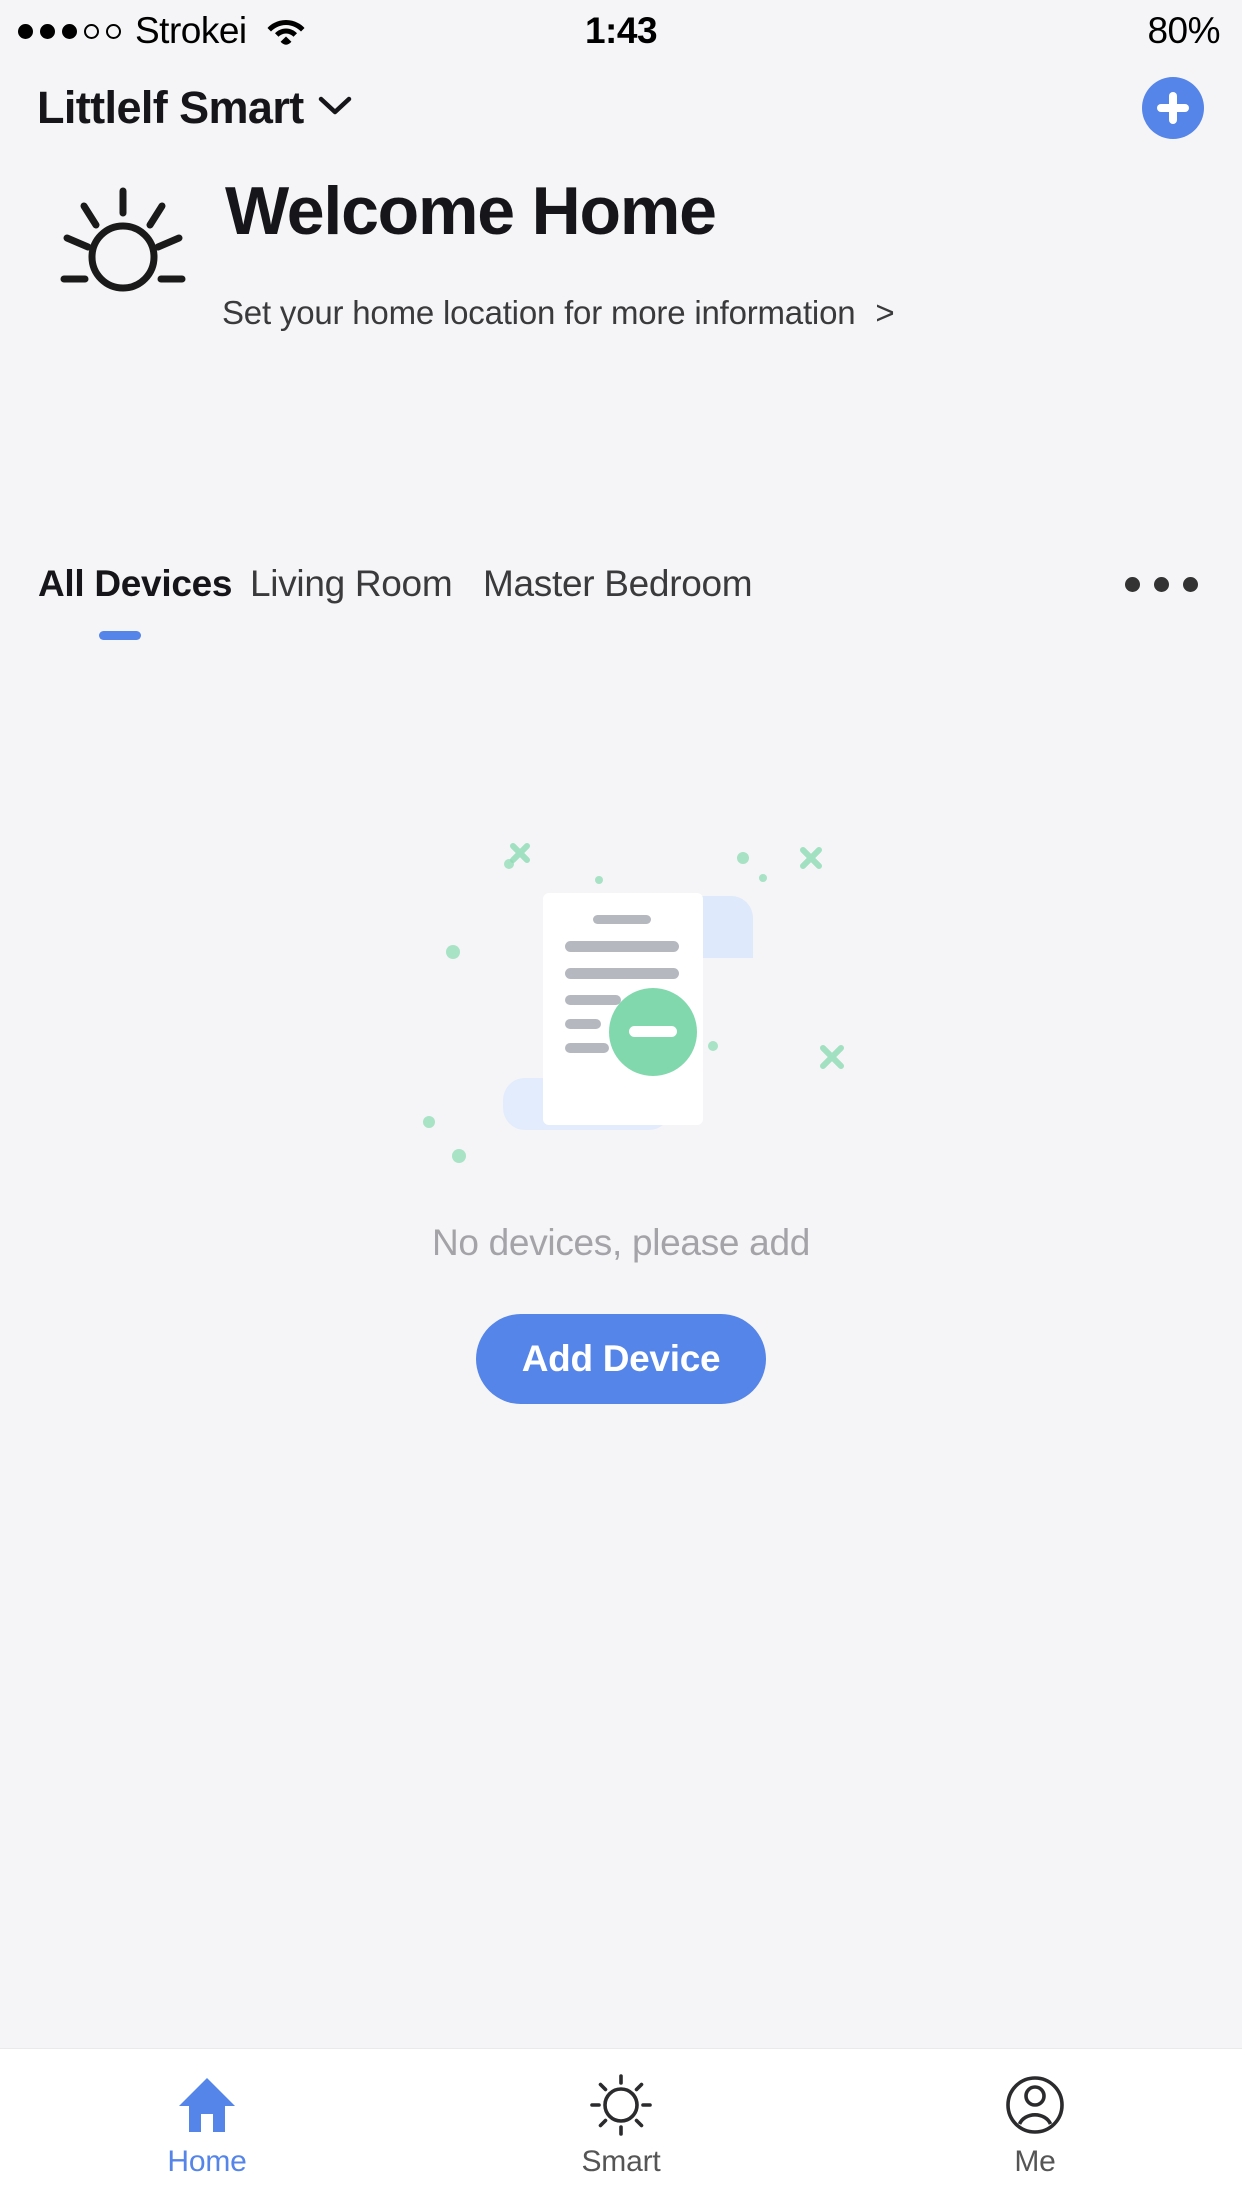 The width and height of the screenshot is (1242, 2208). Describe the element at coordinates (621, 613) in the screenshot. I see `room-tabs: All Devices Living Room Master Bedroom` at that location.